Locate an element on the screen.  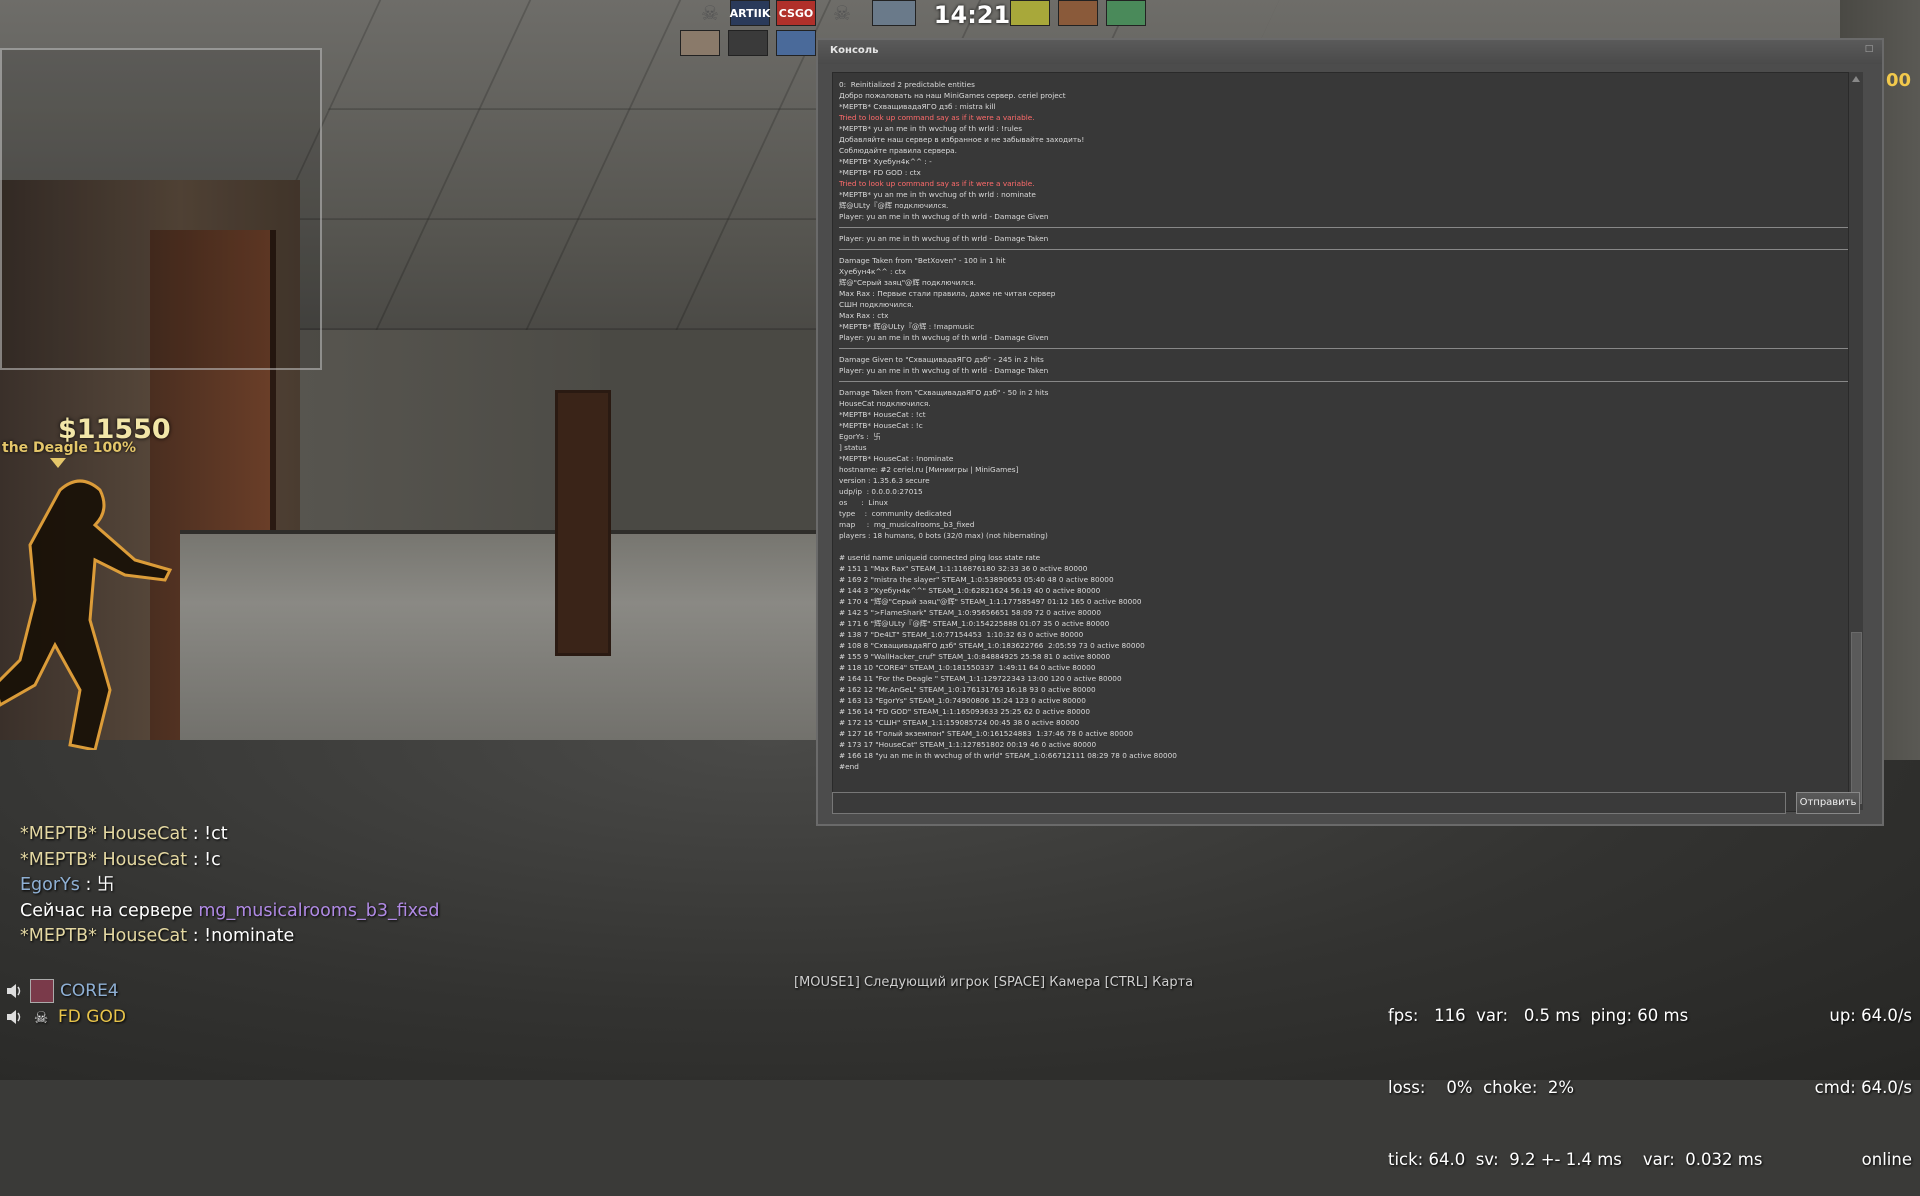
chat-message: *МЕРТВ* HouseCat : !ct is located at coordinates (370, 835).